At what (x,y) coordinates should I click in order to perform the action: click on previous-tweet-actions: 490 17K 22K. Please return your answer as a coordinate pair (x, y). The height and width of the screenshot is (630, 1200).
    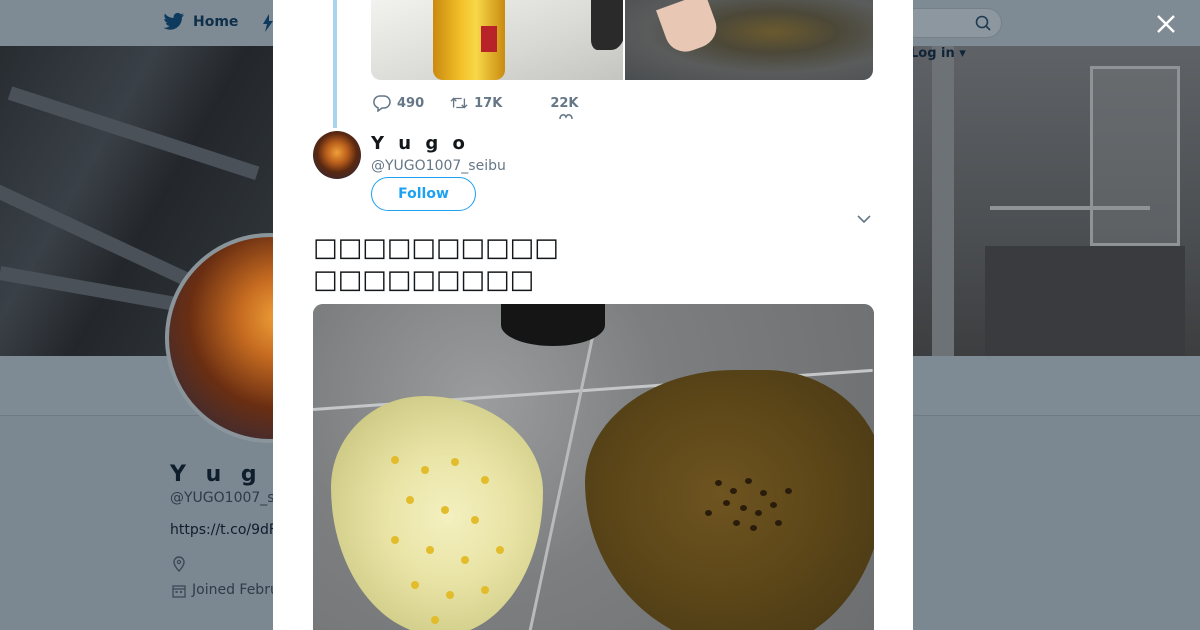
    Looking at the image, I should click on (488, 103).